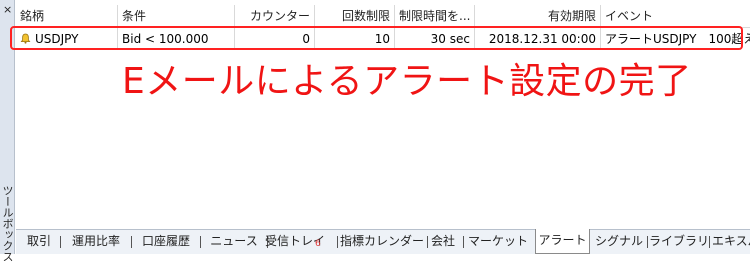  I want to click on tab-trade: 取引, so click(39, 242).